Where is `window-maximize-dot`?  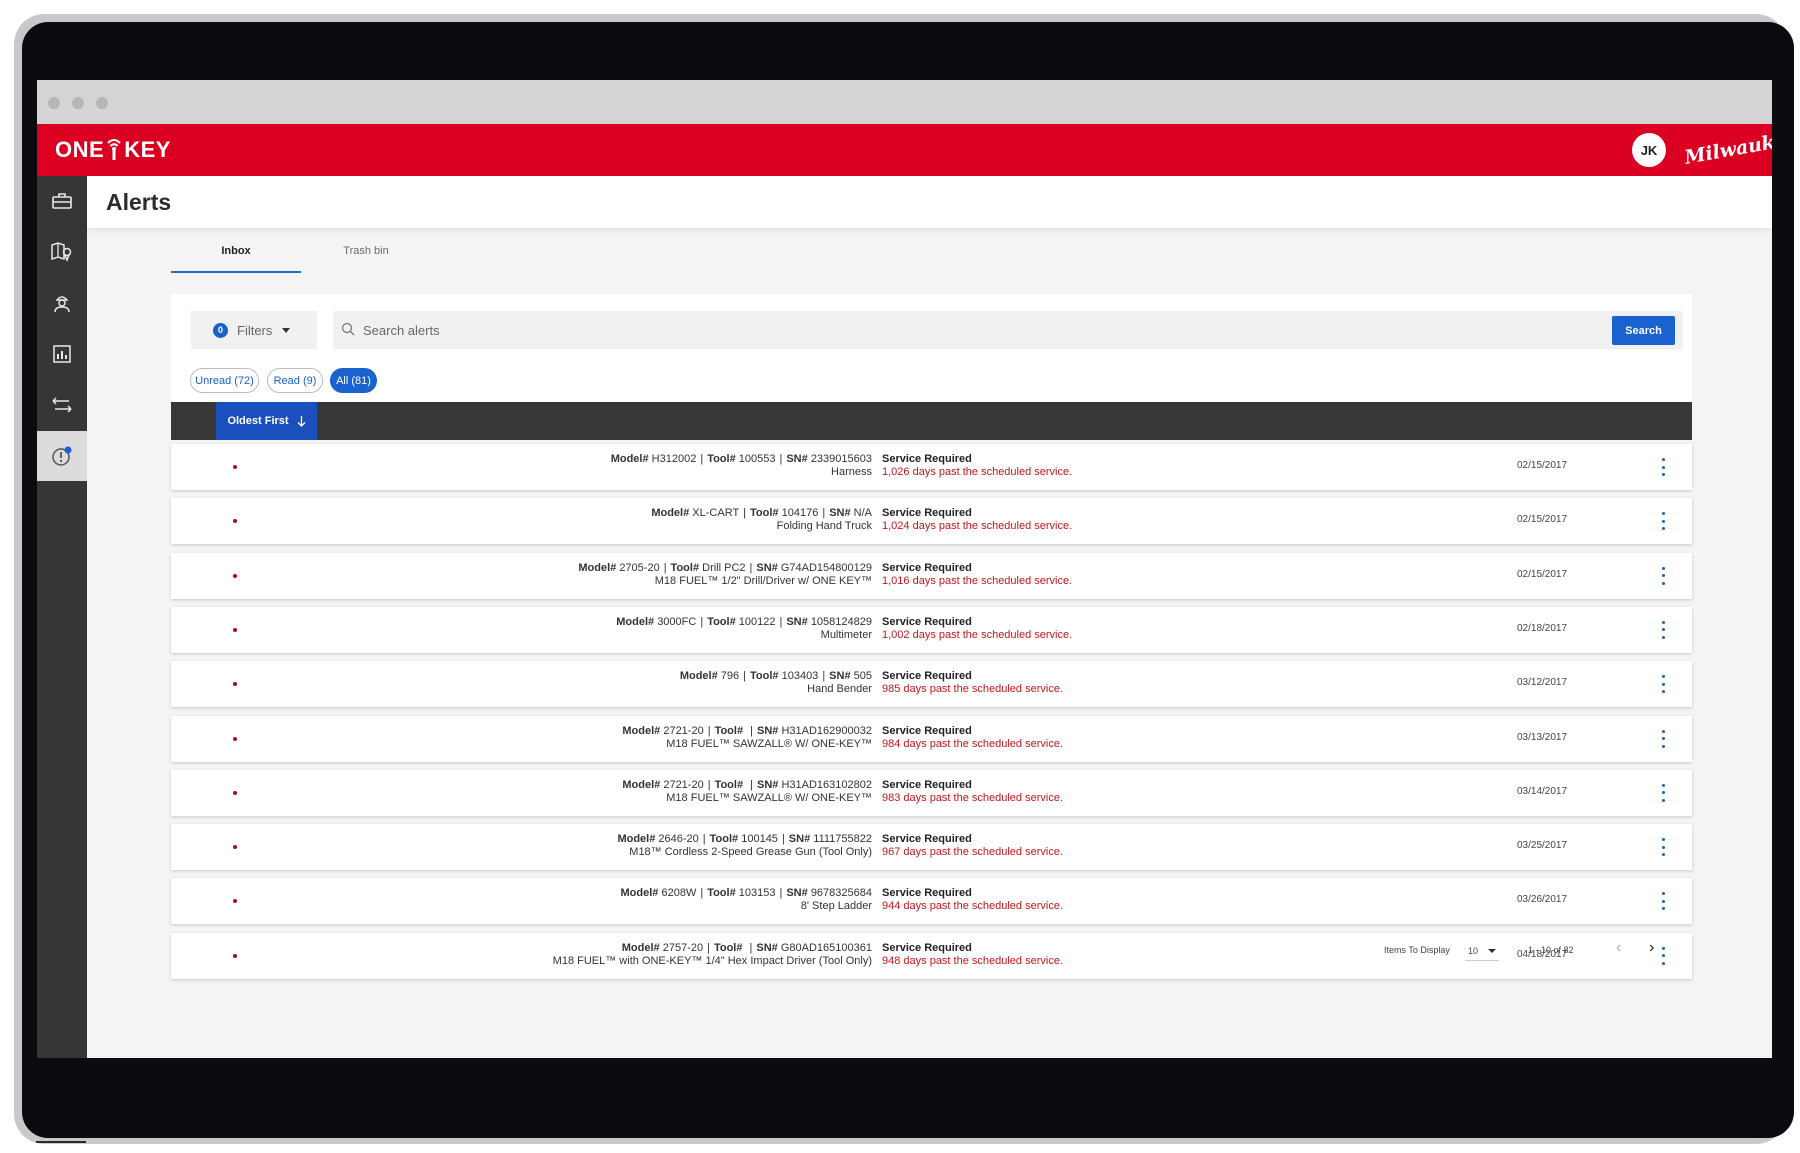
window-maximize-dot is located at coordinates (102, 103).